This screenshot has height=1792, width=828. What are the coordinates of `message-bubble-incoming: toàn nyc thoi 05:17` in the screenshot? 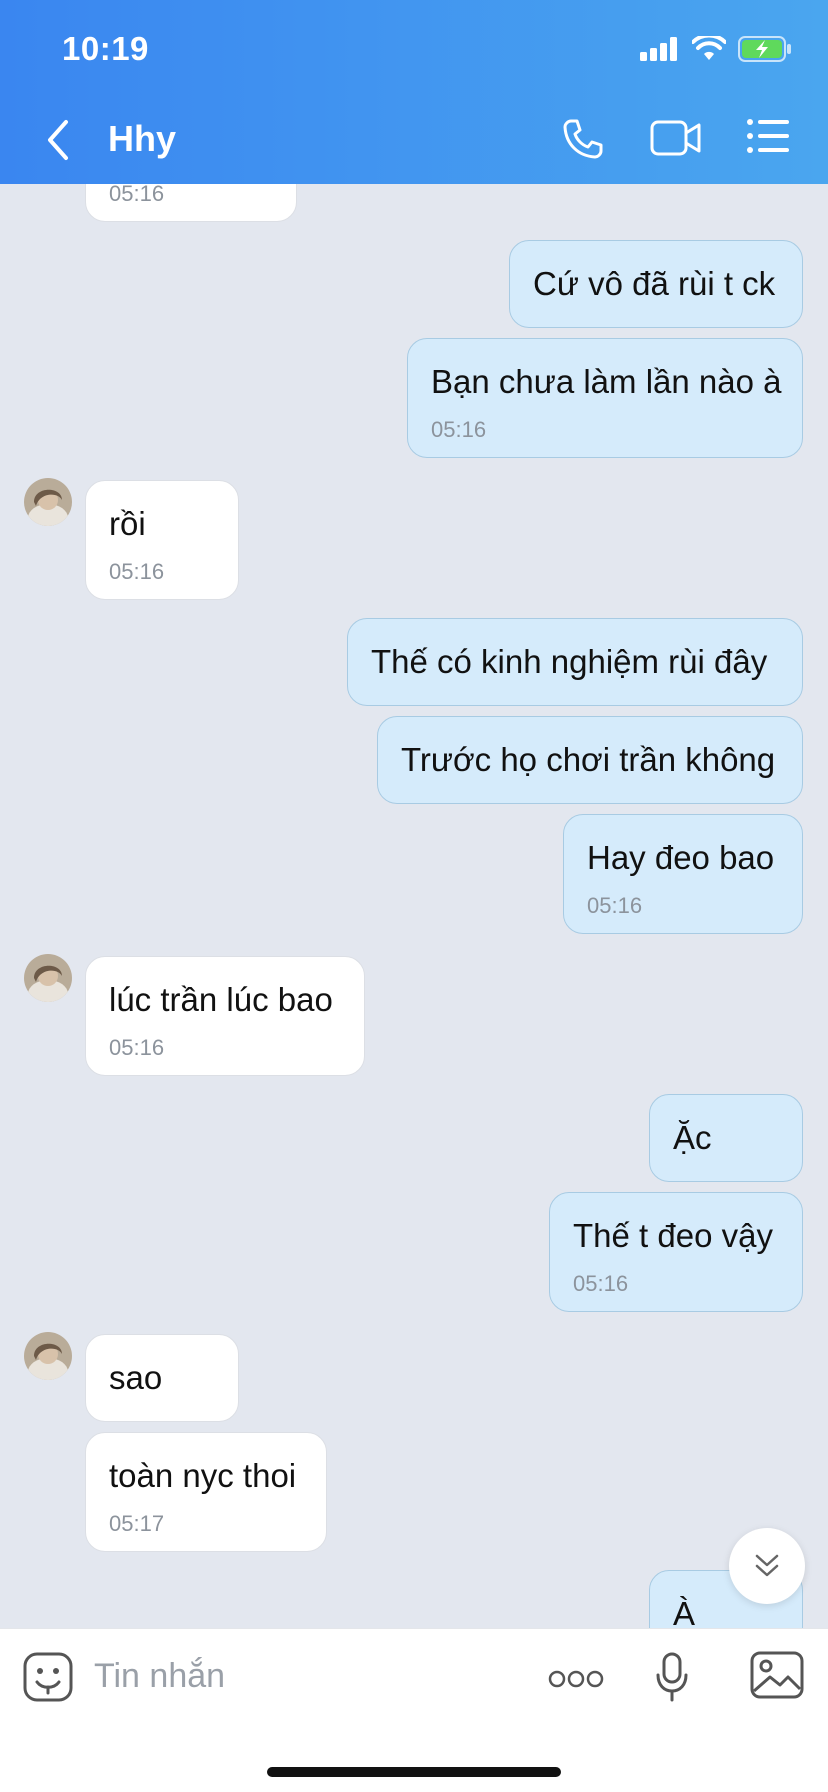 It's located at (206, 1492).